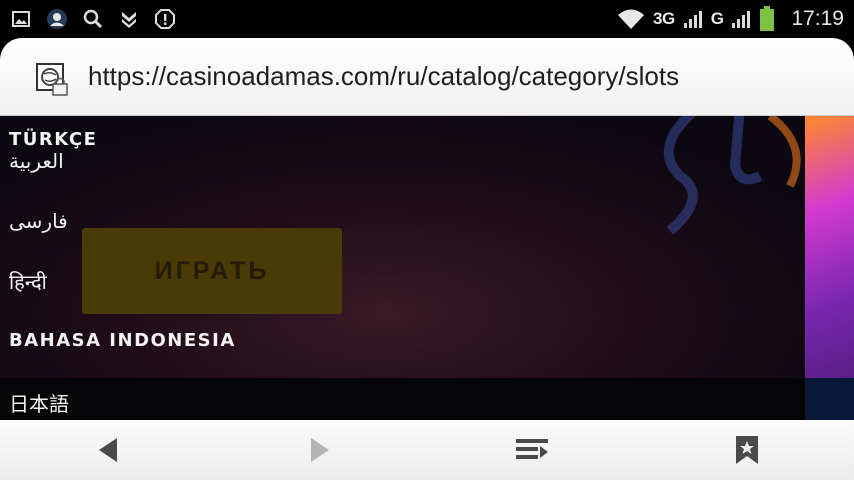 This screenshot has width=854, height=480. Describe the element at coordinates (122, 340) in the screenshot. I see `language-item-indonesian: BAHASA INDONESIA` at that location.